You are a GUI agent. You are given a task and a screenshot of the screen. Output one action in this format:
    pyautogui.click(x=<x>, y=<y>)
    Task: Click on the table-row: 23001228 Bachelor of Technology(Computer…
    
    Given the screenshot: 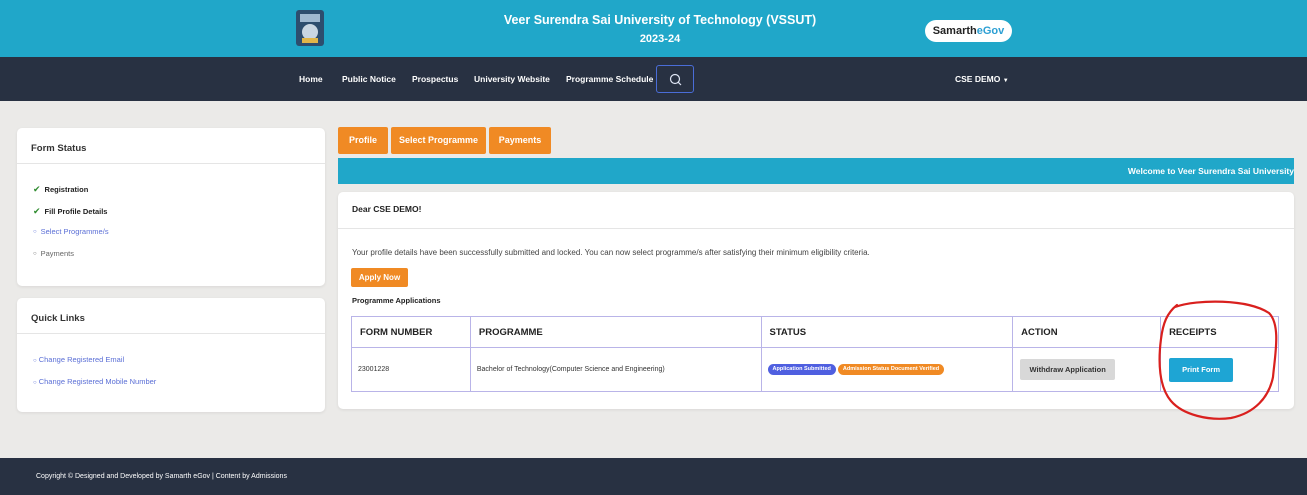 What is the action you would take?
    pyautogui.click(x=815, y=369)
    